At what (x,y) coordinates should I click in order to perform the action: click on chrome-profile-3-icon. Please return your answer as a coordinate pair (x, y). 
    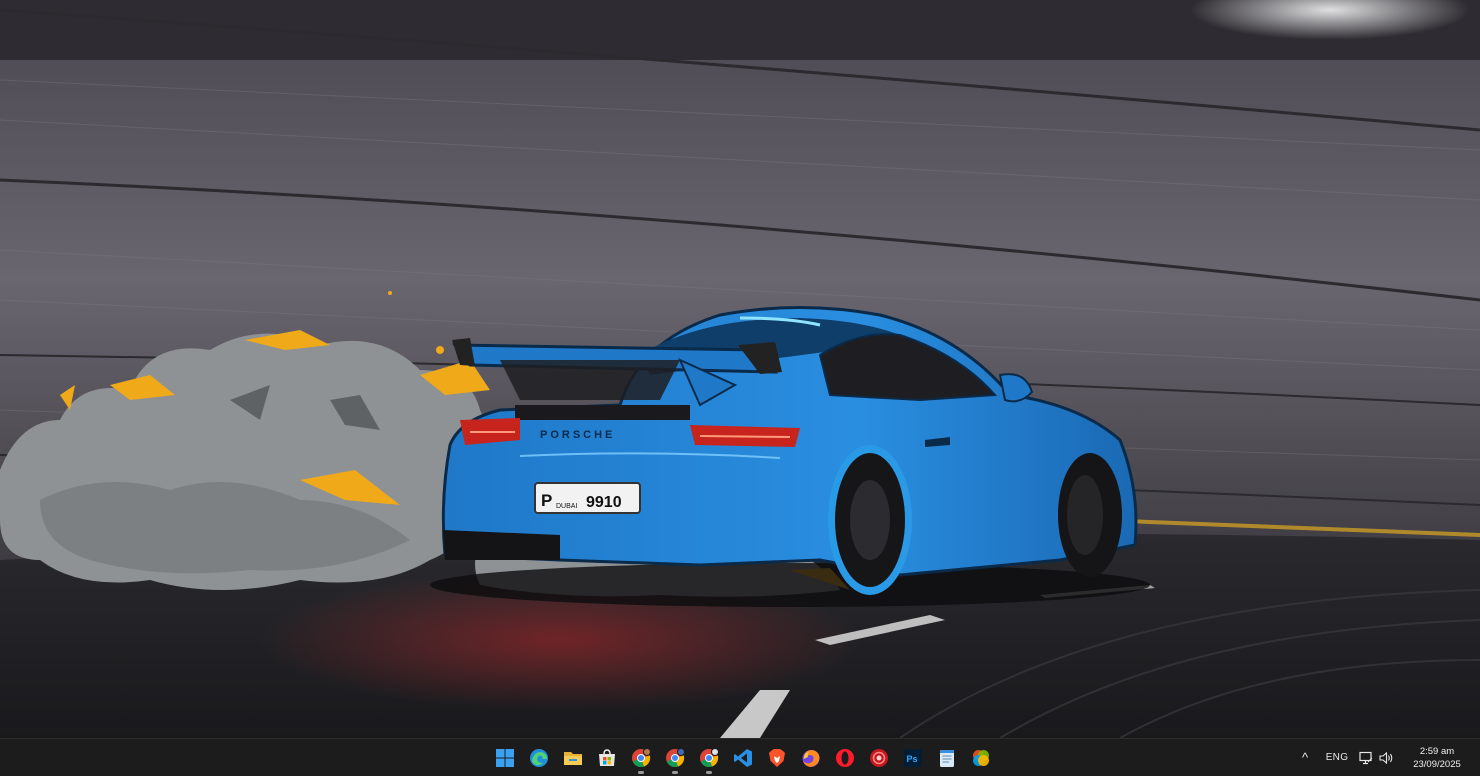
    Looking at the image, I should click on (709, 757).